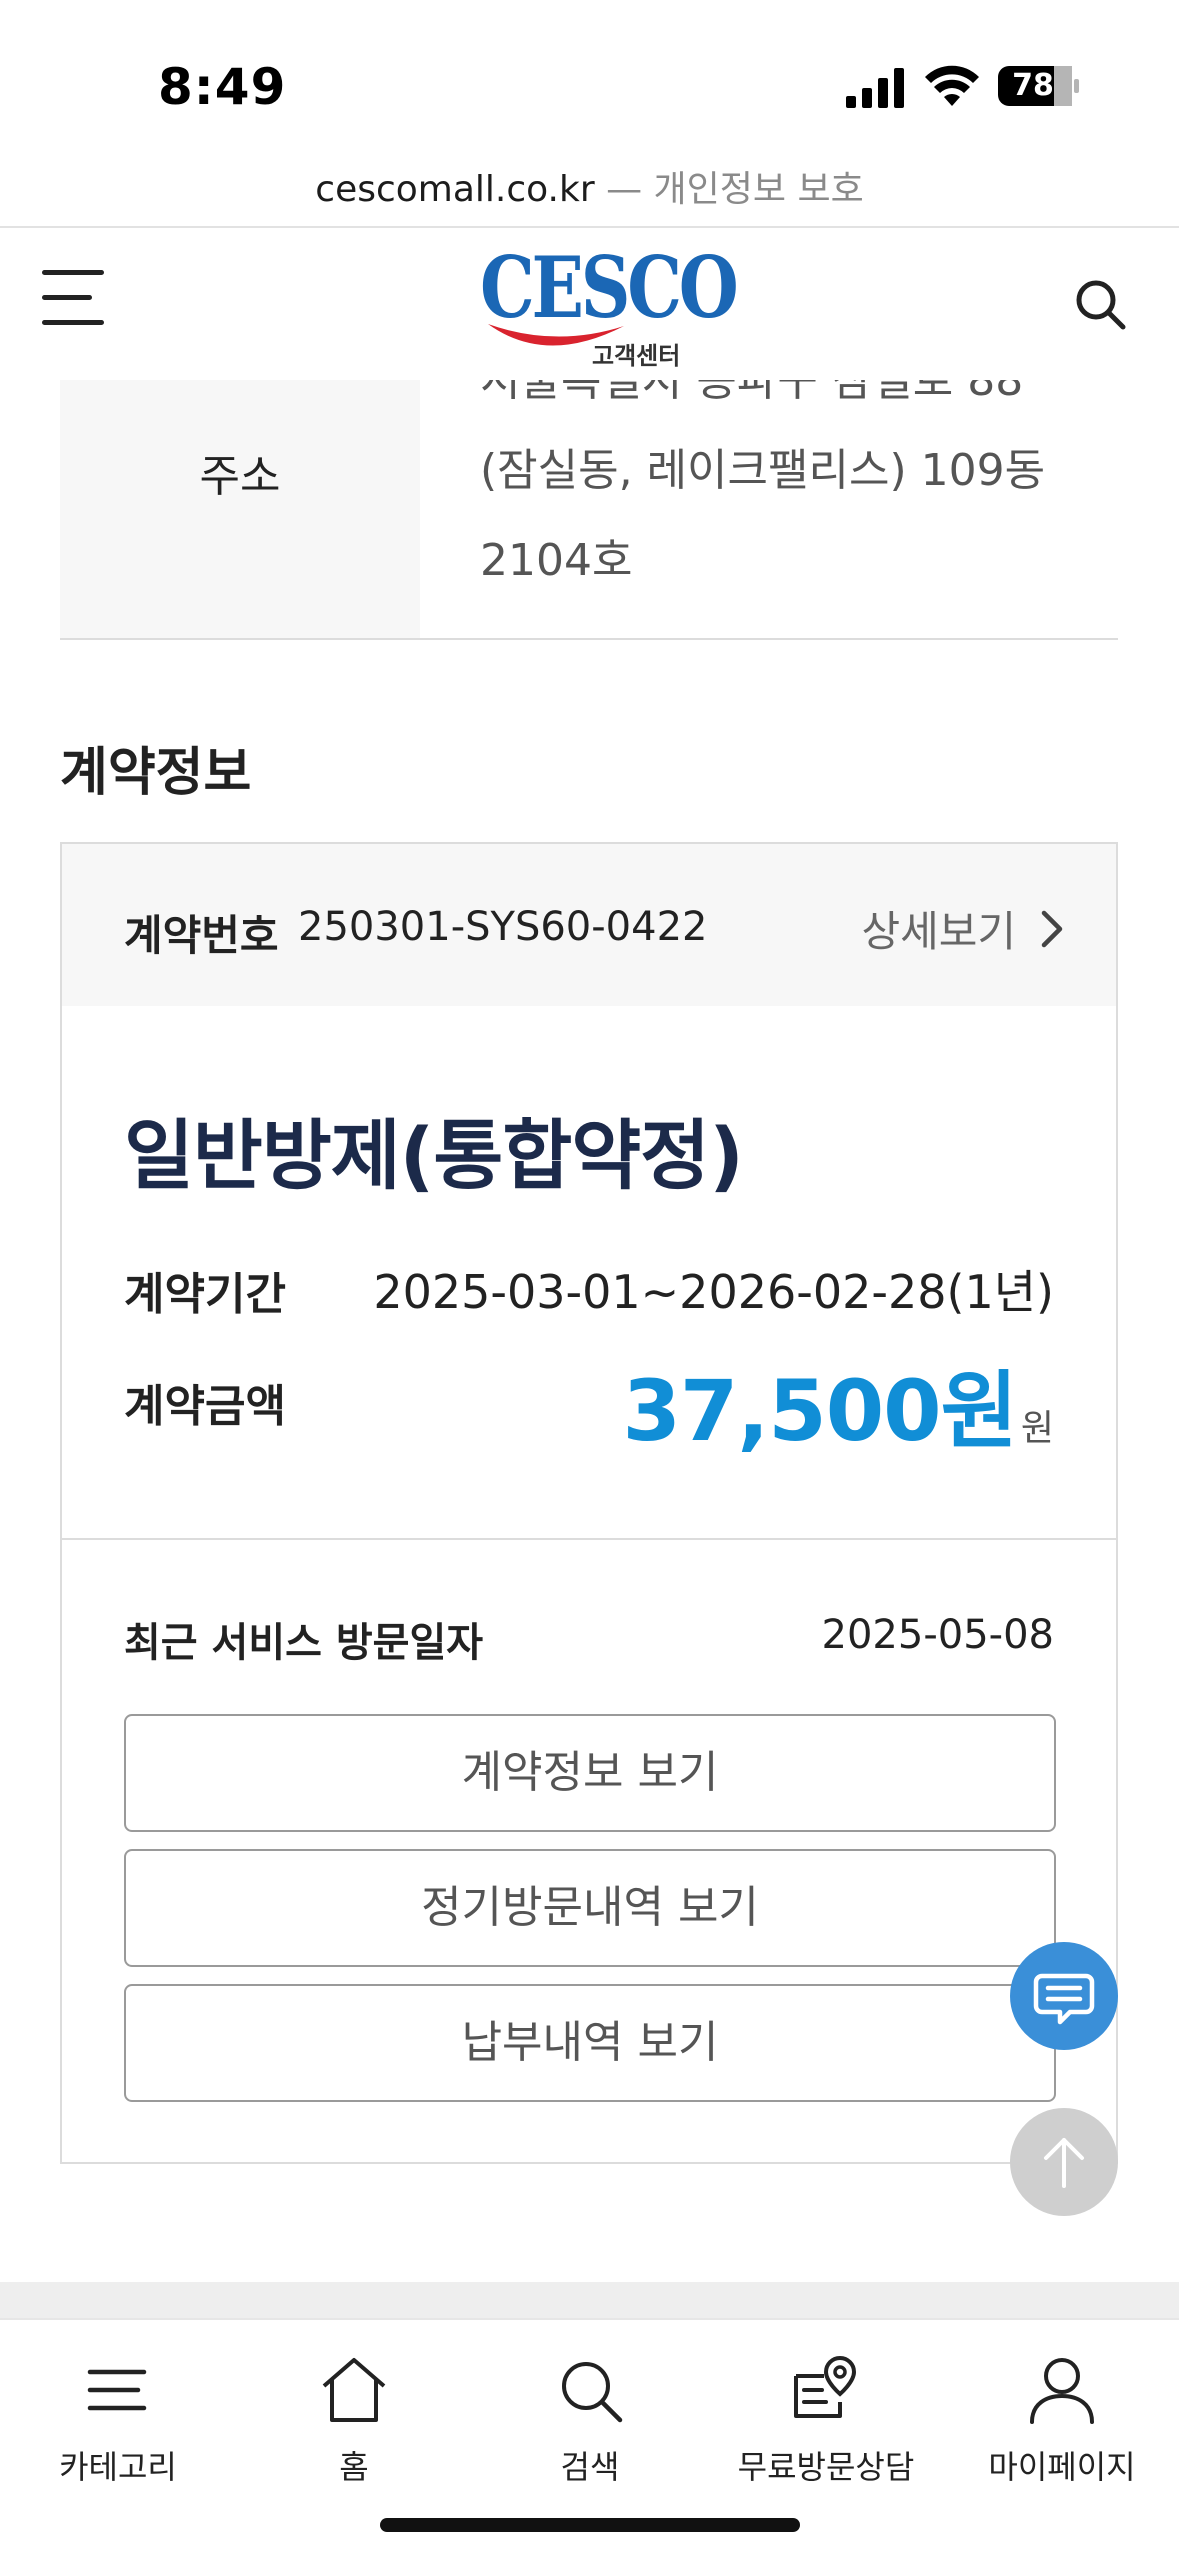 The width and height of the screenshot is (1179, 2556). I want to click on address-line: 2104호, so click(556, 560).